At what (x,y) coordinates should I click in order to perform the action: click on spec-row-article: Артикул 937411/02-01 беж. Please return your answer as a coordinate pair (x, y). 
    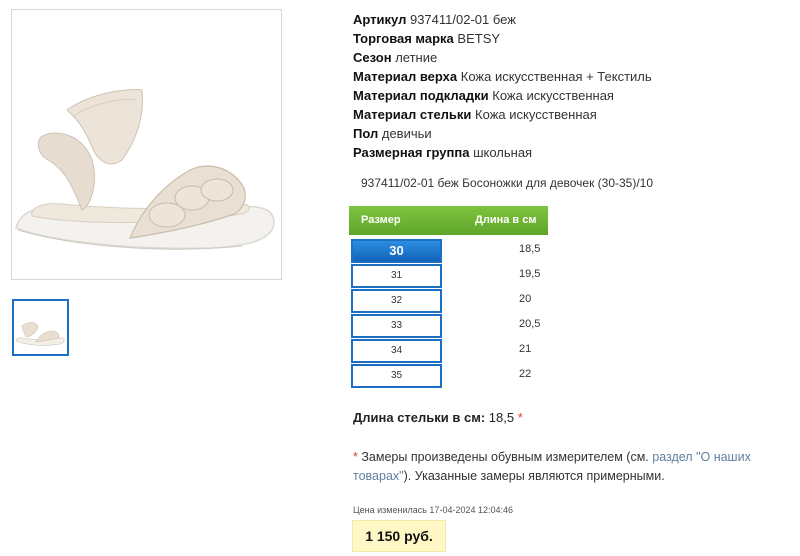
    Looking at the image, I should click on (502, 19).